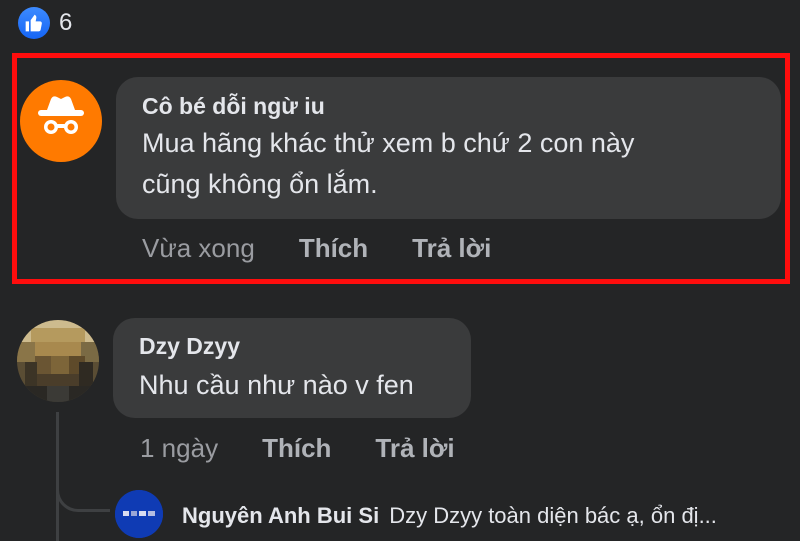 Image resolution: width=800 pixels, height=541 pixels. I want to click on comment-text-line-1: Mua hãng khác thử xem b chứ 2 con này, so click(388, 143).